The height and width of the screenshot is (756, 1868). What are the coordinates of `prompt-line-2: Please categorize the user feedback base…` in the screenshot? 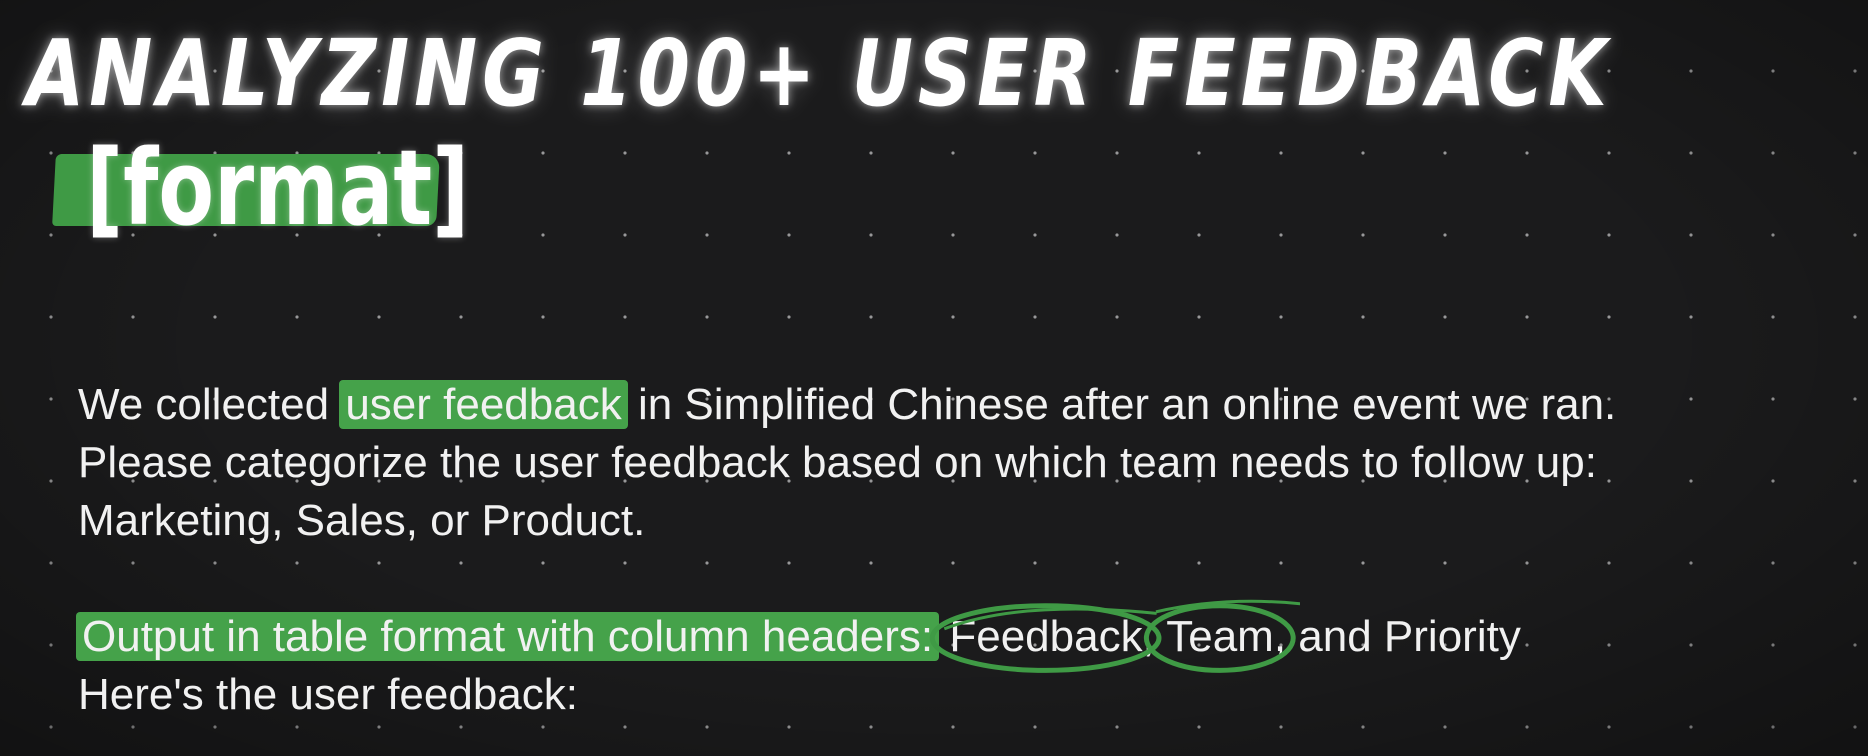 It's located at (837, 462).